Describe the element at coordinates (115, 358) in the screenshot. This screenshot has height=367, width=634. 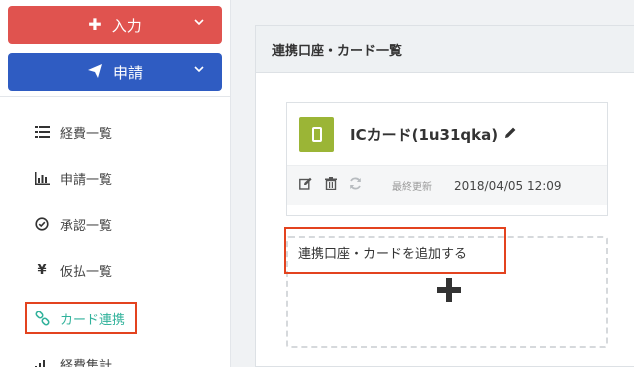
I see `sidebar-item-summary: 経費集計` at that location.